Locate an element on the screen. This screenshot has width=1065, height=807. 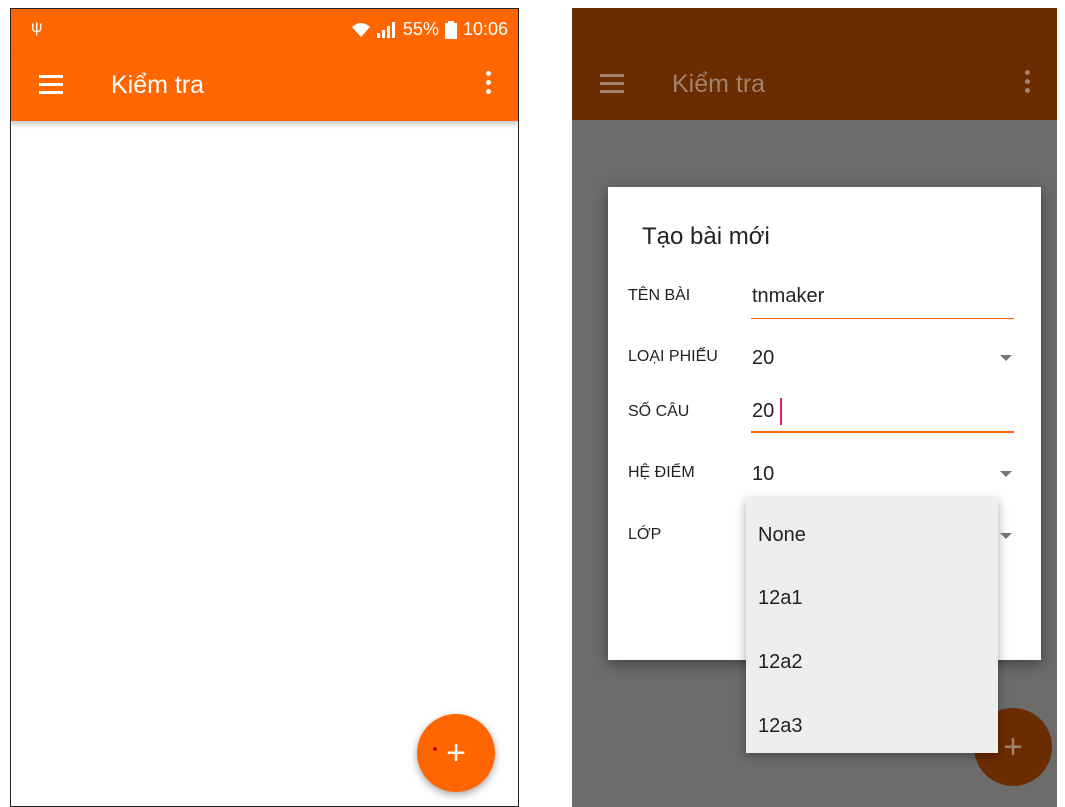
clock: 10:06 is located at coordinates (485, 29).